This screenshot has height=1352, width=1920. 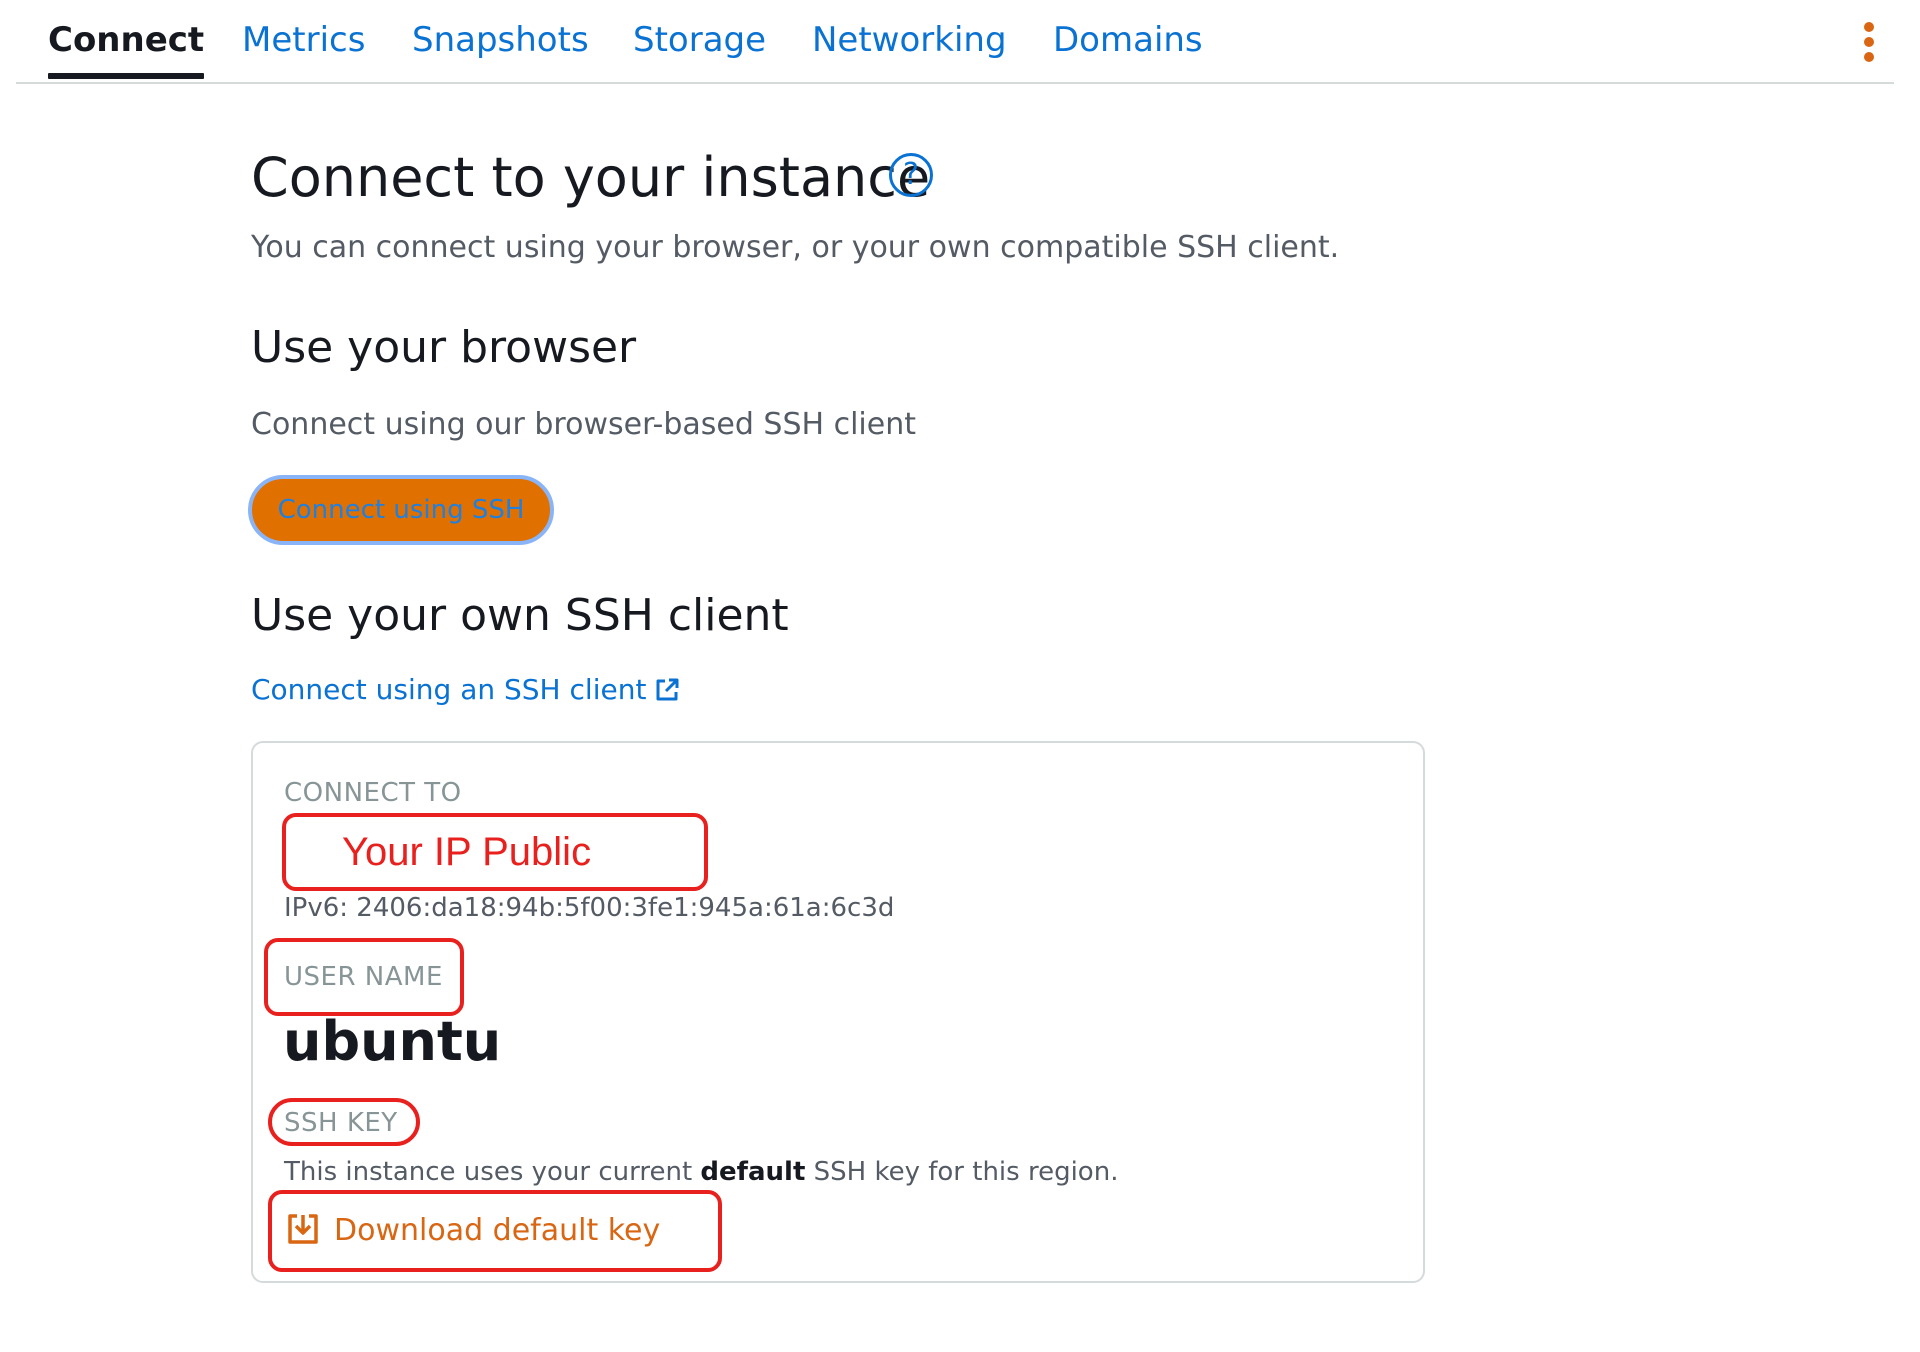 What do you see at coordinates (363, 977) in the screenshot?
I see `user-name-label: USER NAME` at bounding box center [363, 977].